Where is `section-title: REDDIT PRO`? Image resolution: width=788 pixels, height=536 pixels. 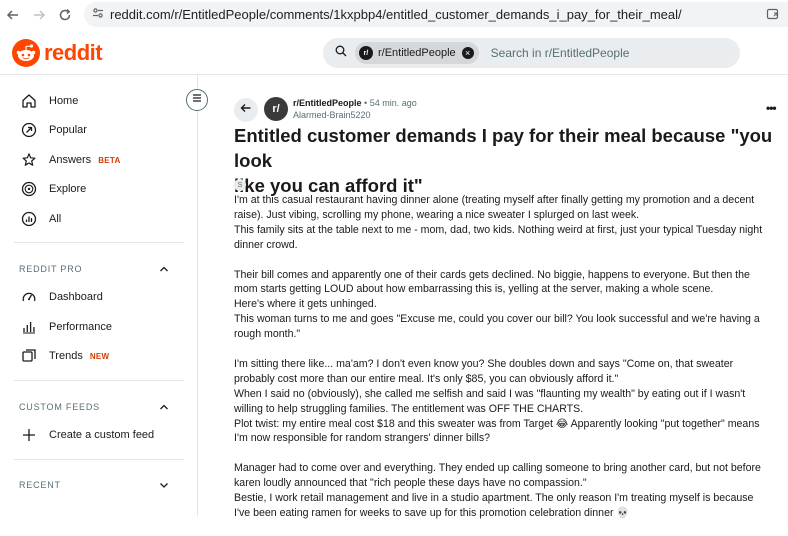 section-title: REDDIT PRO is located at coordinates (51, 269).